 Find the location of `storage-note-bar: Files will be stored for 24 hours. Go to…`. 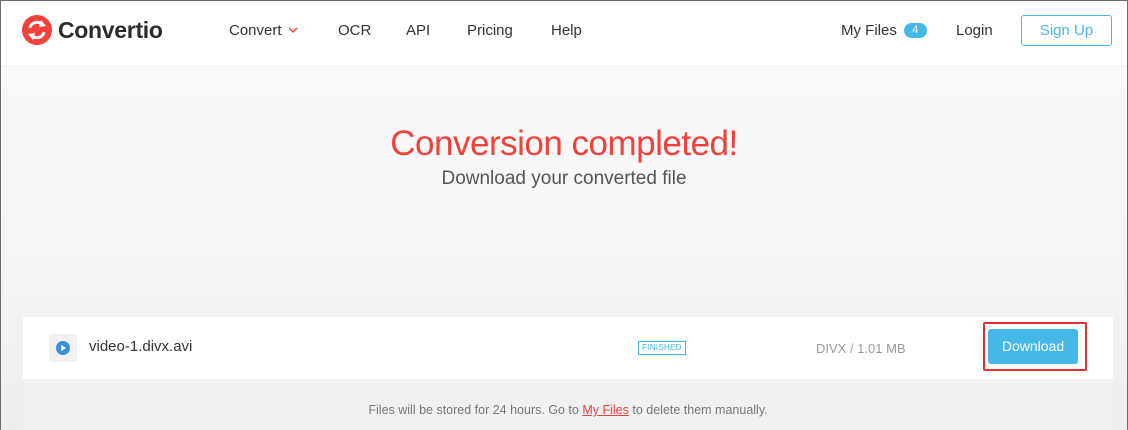

storage-note-bar: Files will be stored for 24 hours. Go to… is located at coordinates (568, 404).